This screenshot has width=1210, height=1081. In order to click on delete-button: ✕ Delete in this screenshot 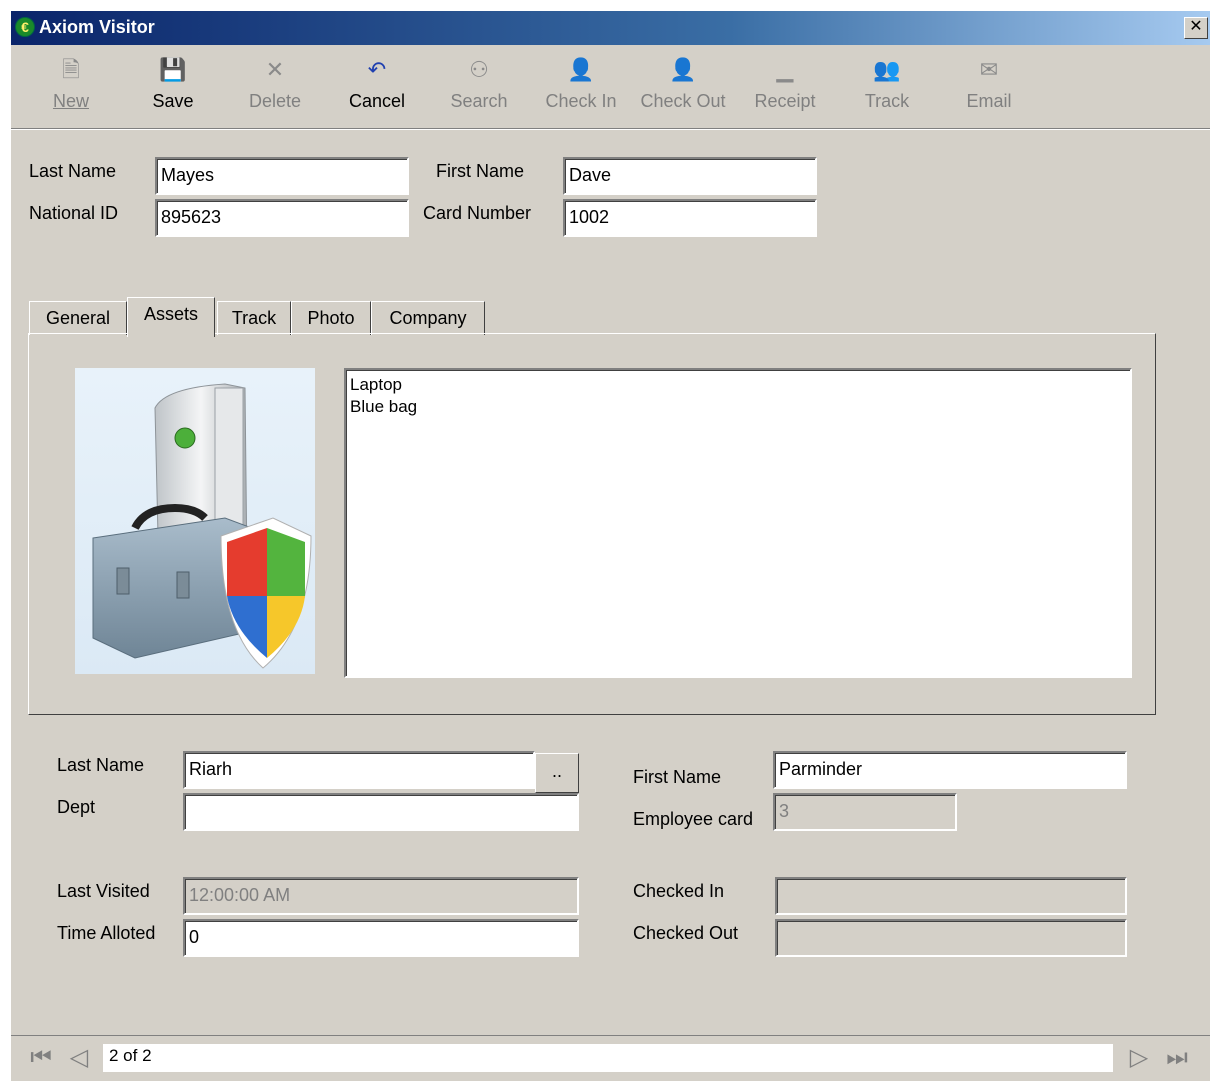, I will do `click(275, 88)`.